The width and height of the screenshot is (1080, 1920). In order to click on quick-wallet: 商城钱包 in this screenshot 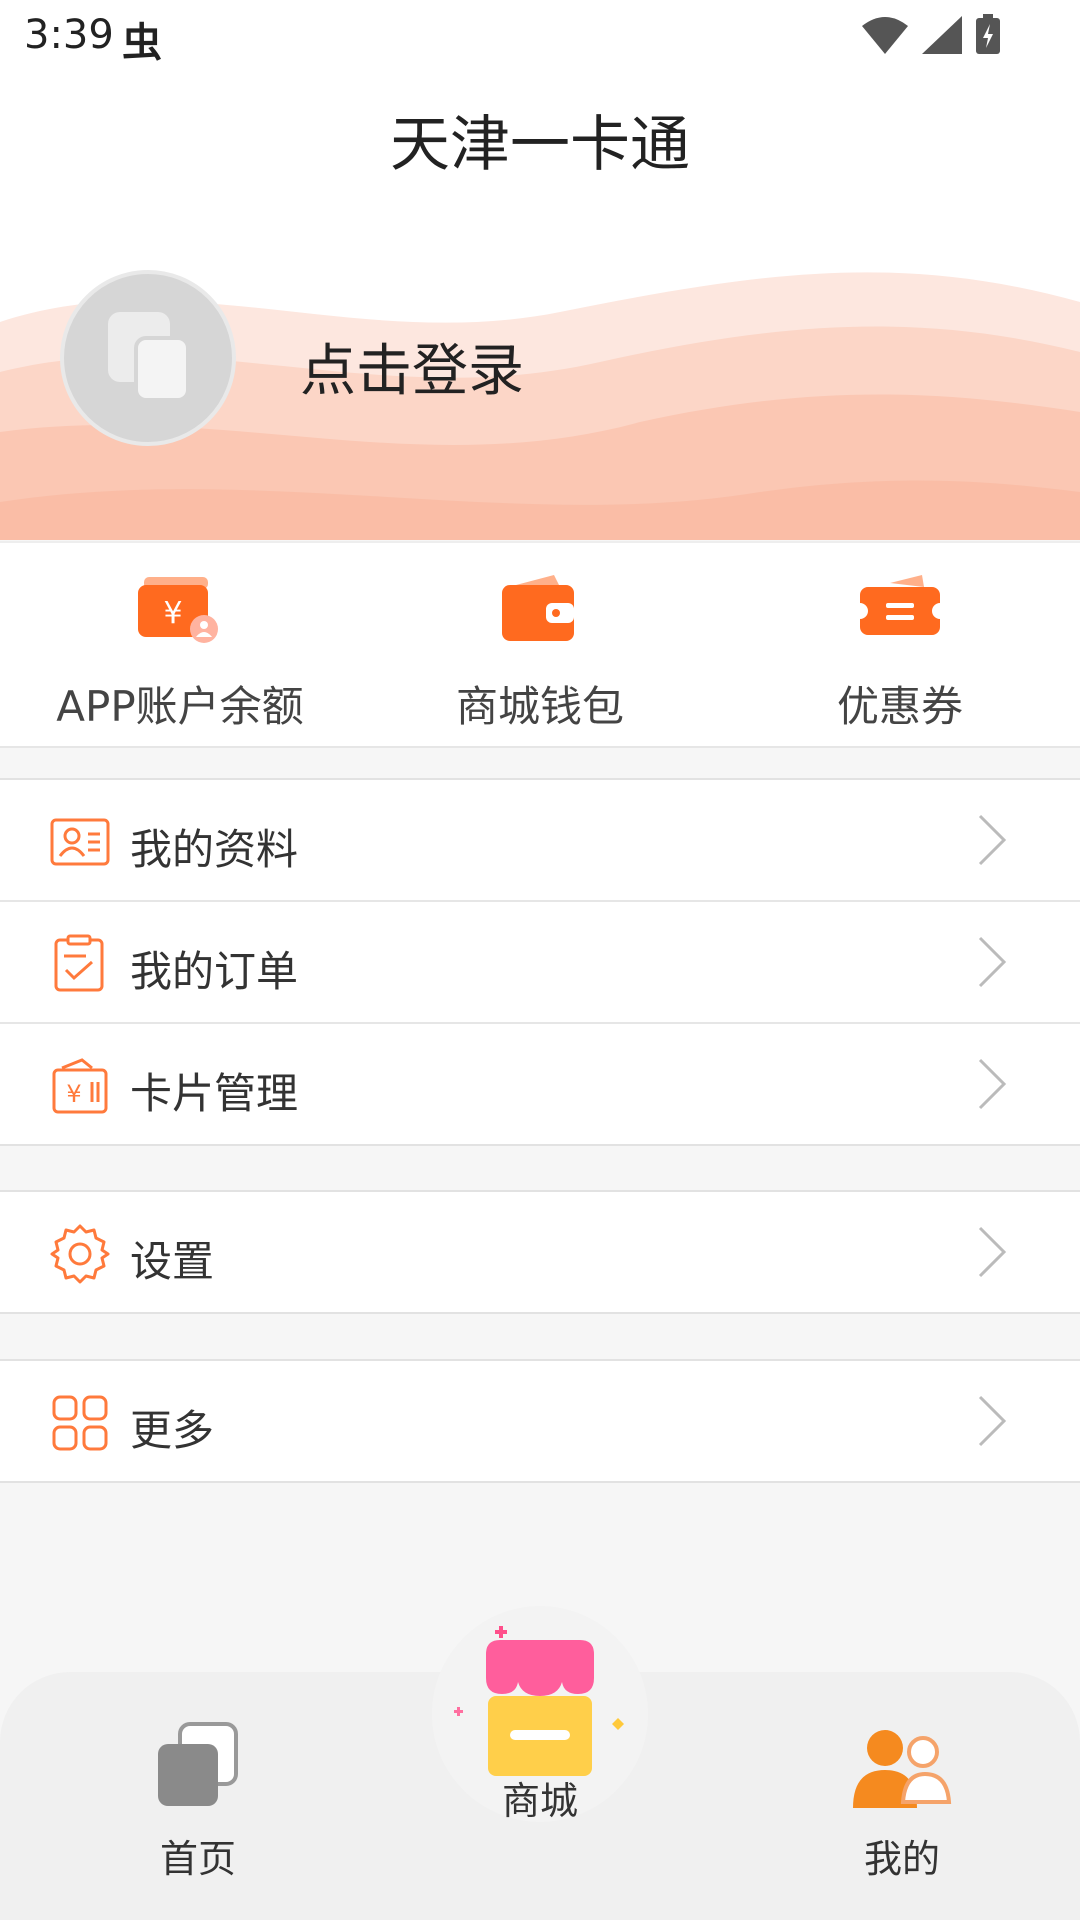, I will do `click(540, 644)`.